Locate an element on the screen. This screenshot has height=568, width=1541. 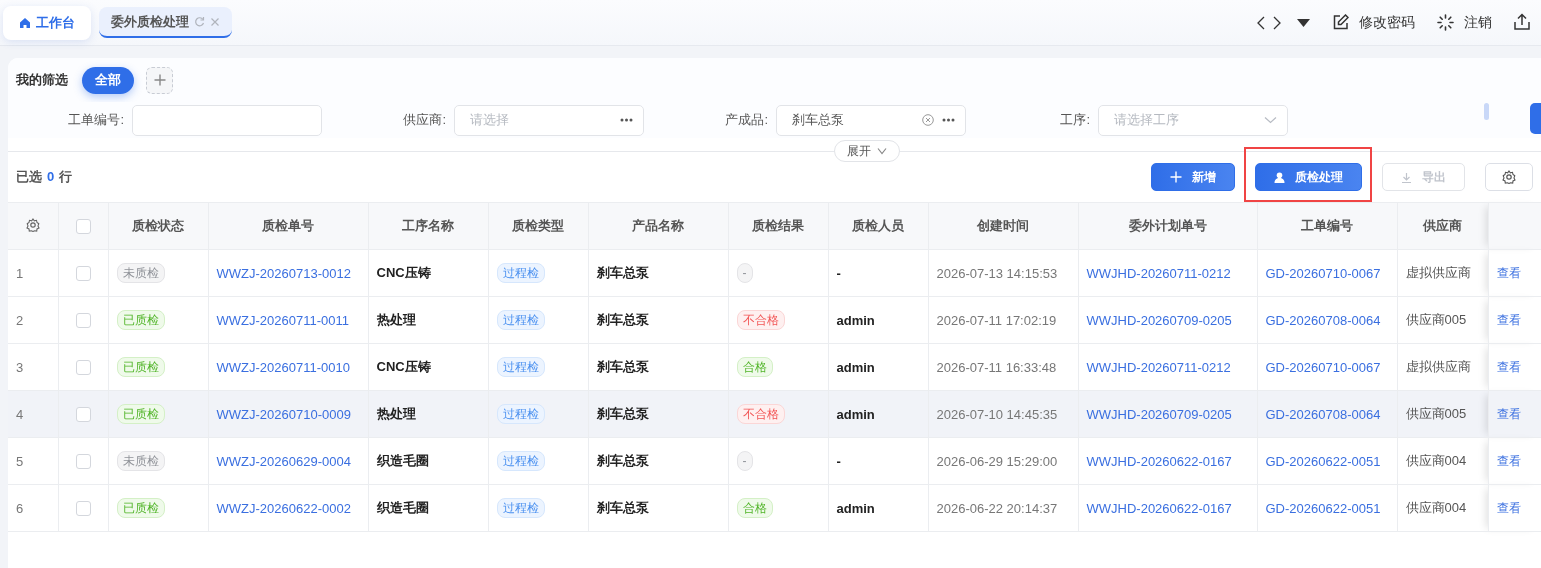
row-number: 3 is located at coordinates (20, 367).